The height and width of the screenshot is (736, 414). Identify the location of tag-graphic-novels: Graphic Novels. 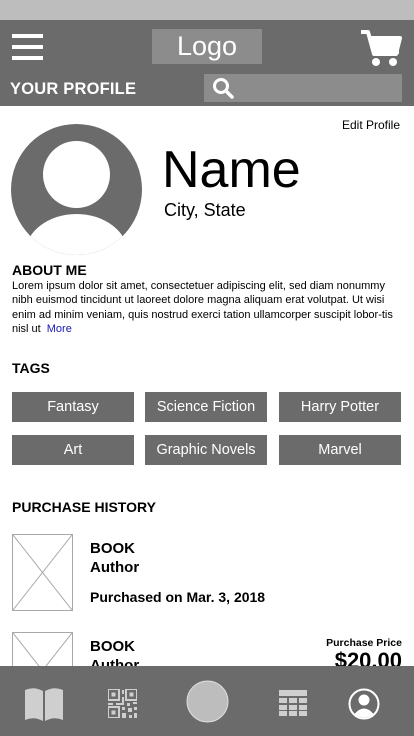
(206, 450).